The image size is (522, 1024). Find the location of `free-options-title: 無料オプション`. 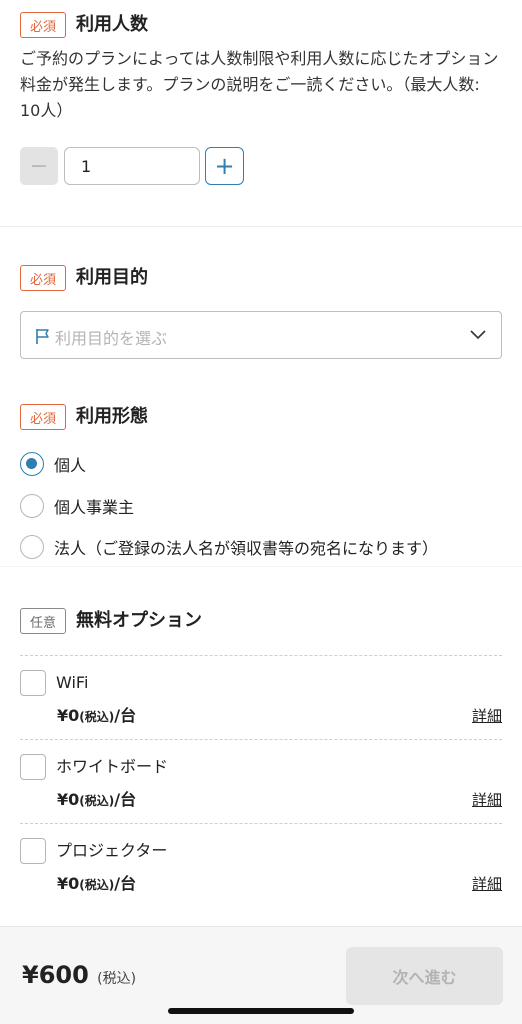

free-options-title: 無料オプション is located at coordinates (139, 620).